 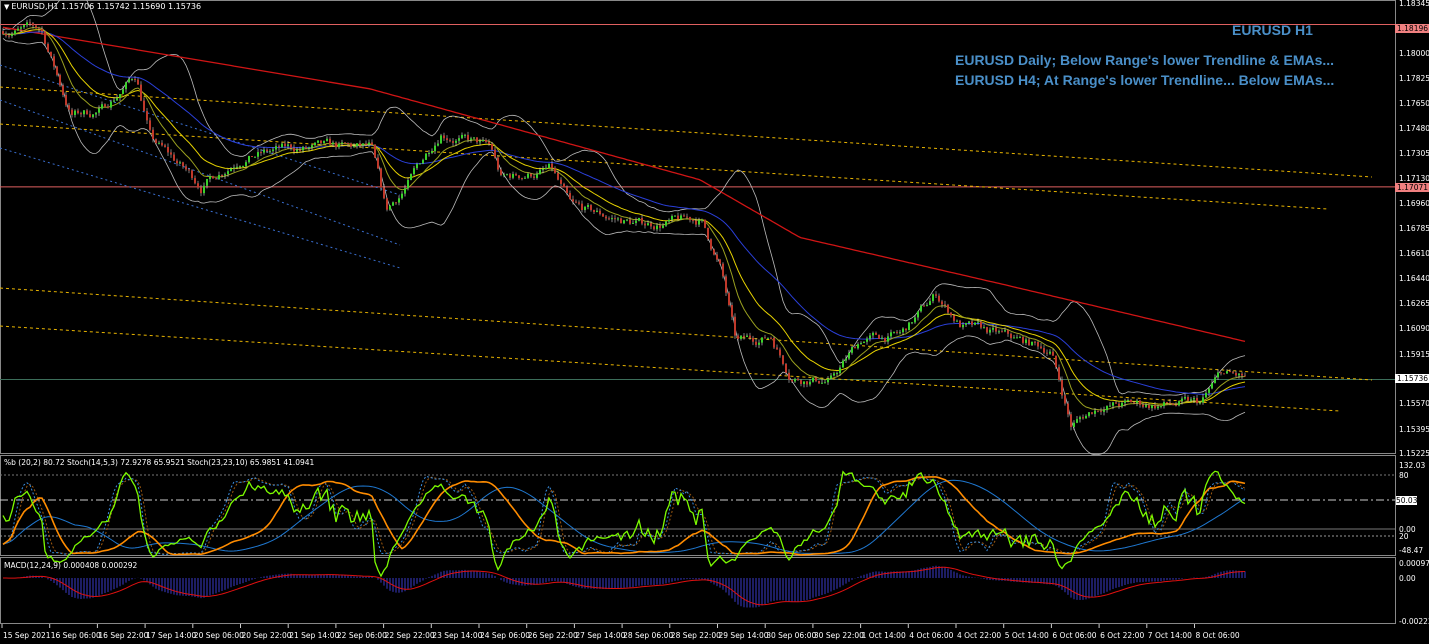 What do you see at coordinates (1414, 621) in the screenshot?
I see `macd-axis-label: -0.002224` at bounding box center [1414, 621].